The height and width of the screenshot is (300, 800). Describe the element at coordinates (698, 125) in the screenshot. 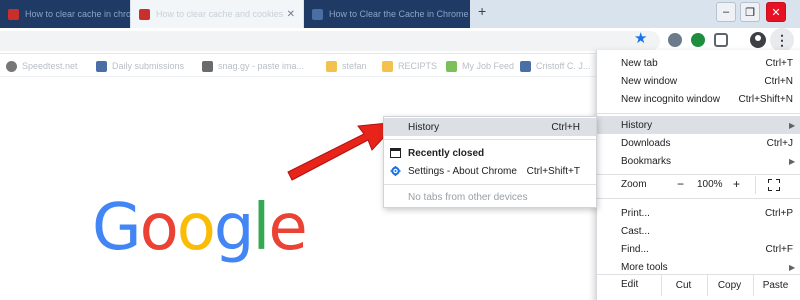

I see `menu-item-history: History ▶` at that location.